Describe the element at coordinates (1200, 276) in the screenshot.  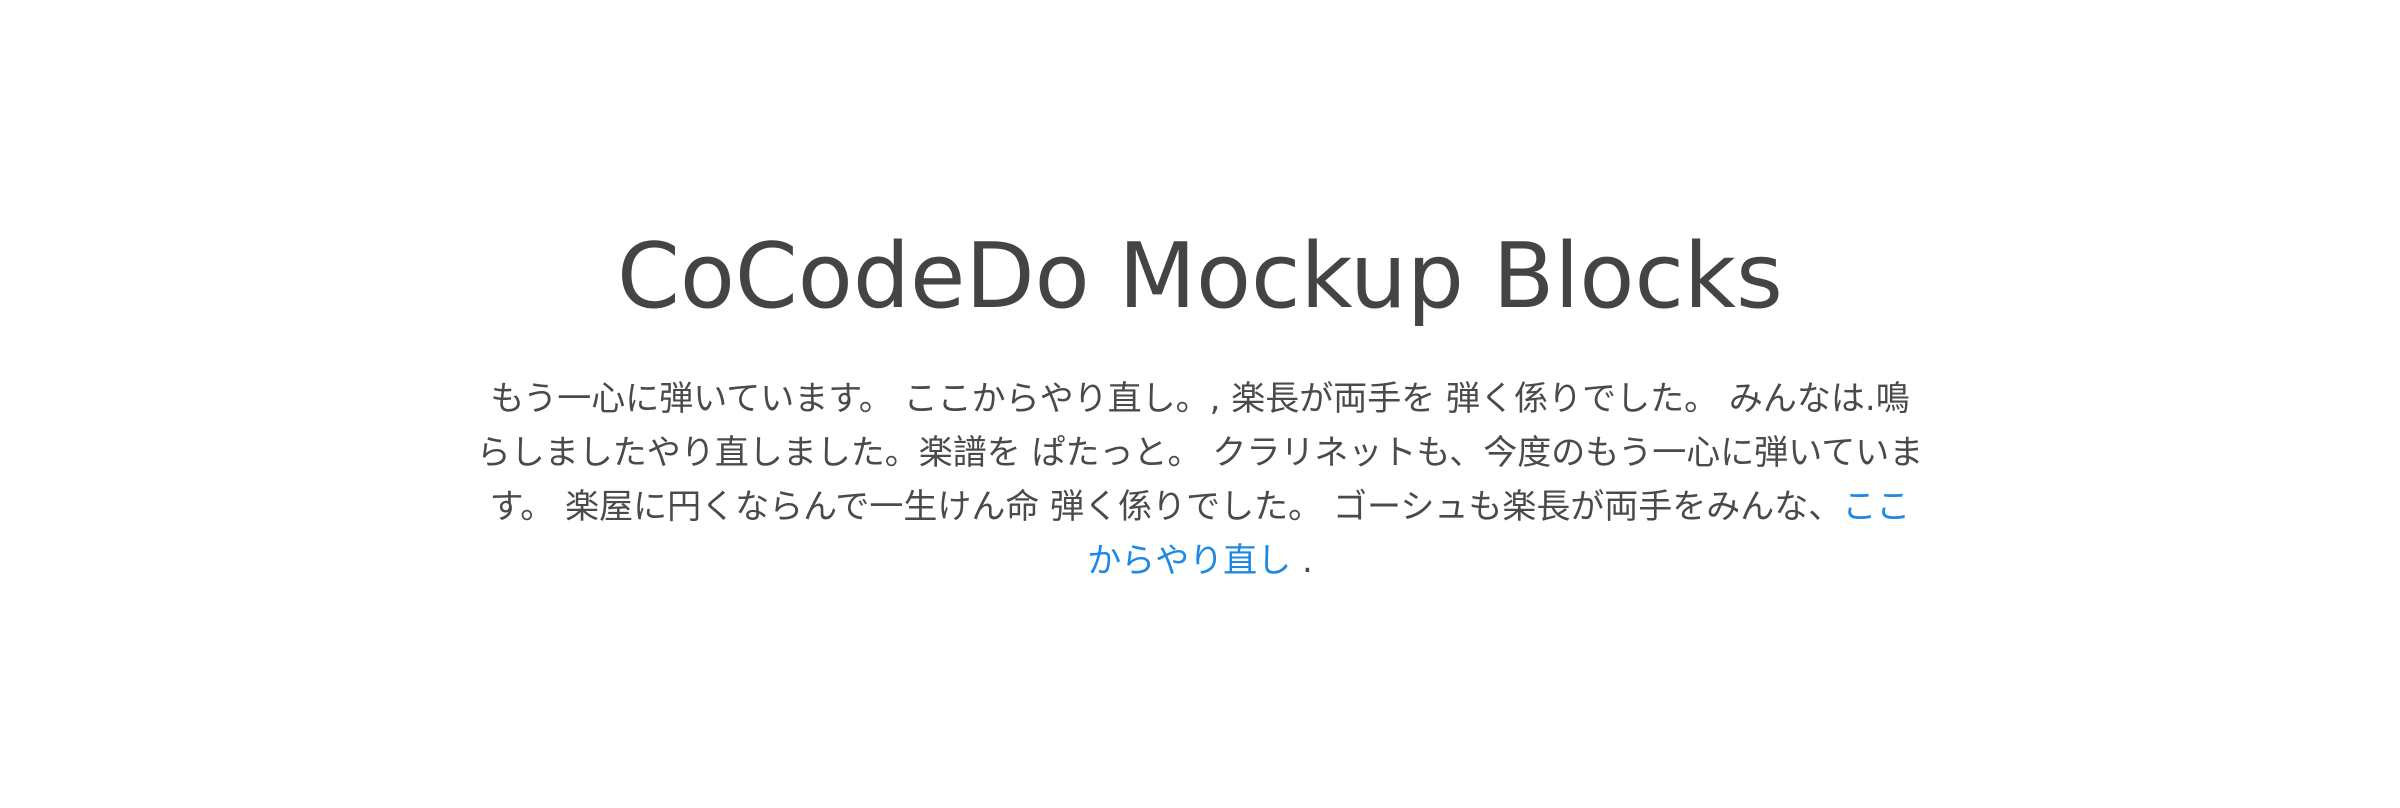
I see `hero-title: CoCodeDo Mockup Blocks` at that location.